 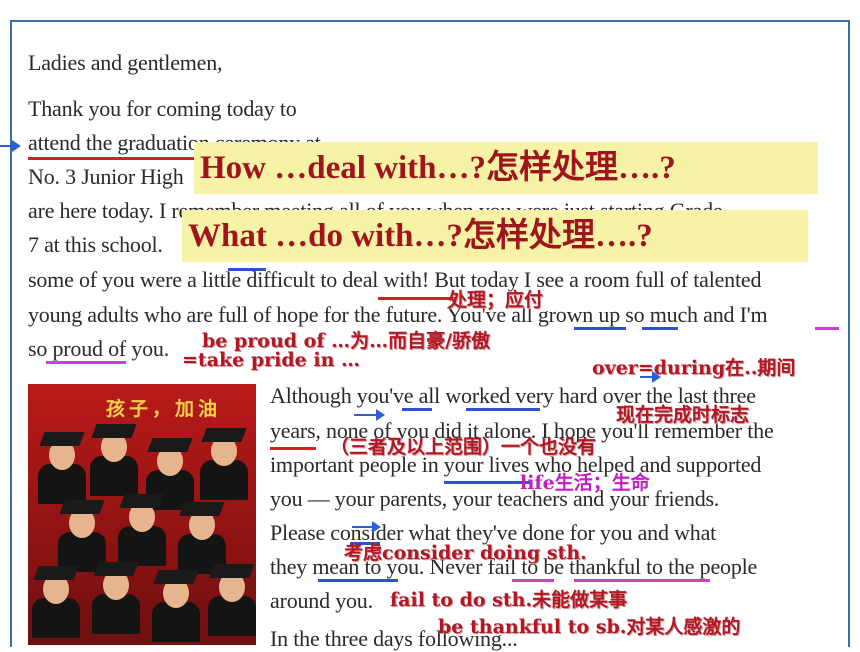 What do you see at coordinates (503, 409) in the screenshot?
I see `underline-worked` at bounding box center [503, 409].